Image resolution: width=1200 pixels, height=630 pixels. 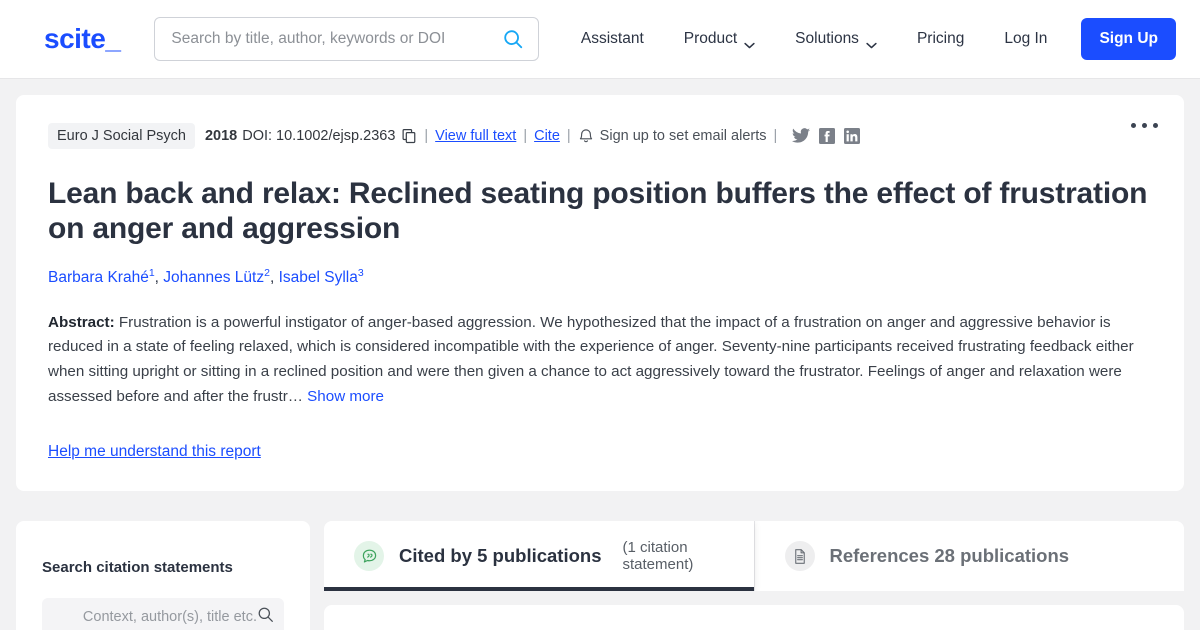 What do you see at coordinates (801, 136) in the screenshot?
I see `twitter-icon` at bounding box center [801, 136].